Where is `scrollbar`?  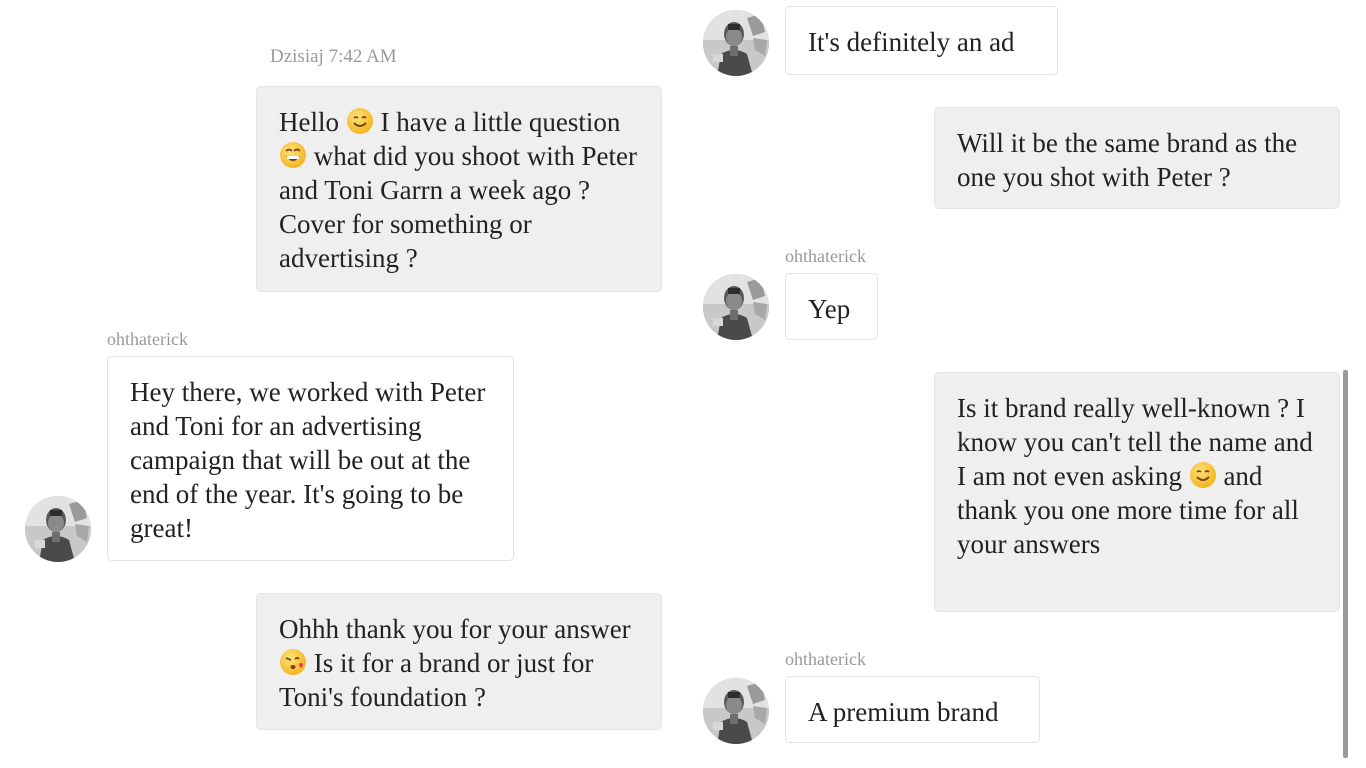 scrollbar is located at coordinates (1345, 564).